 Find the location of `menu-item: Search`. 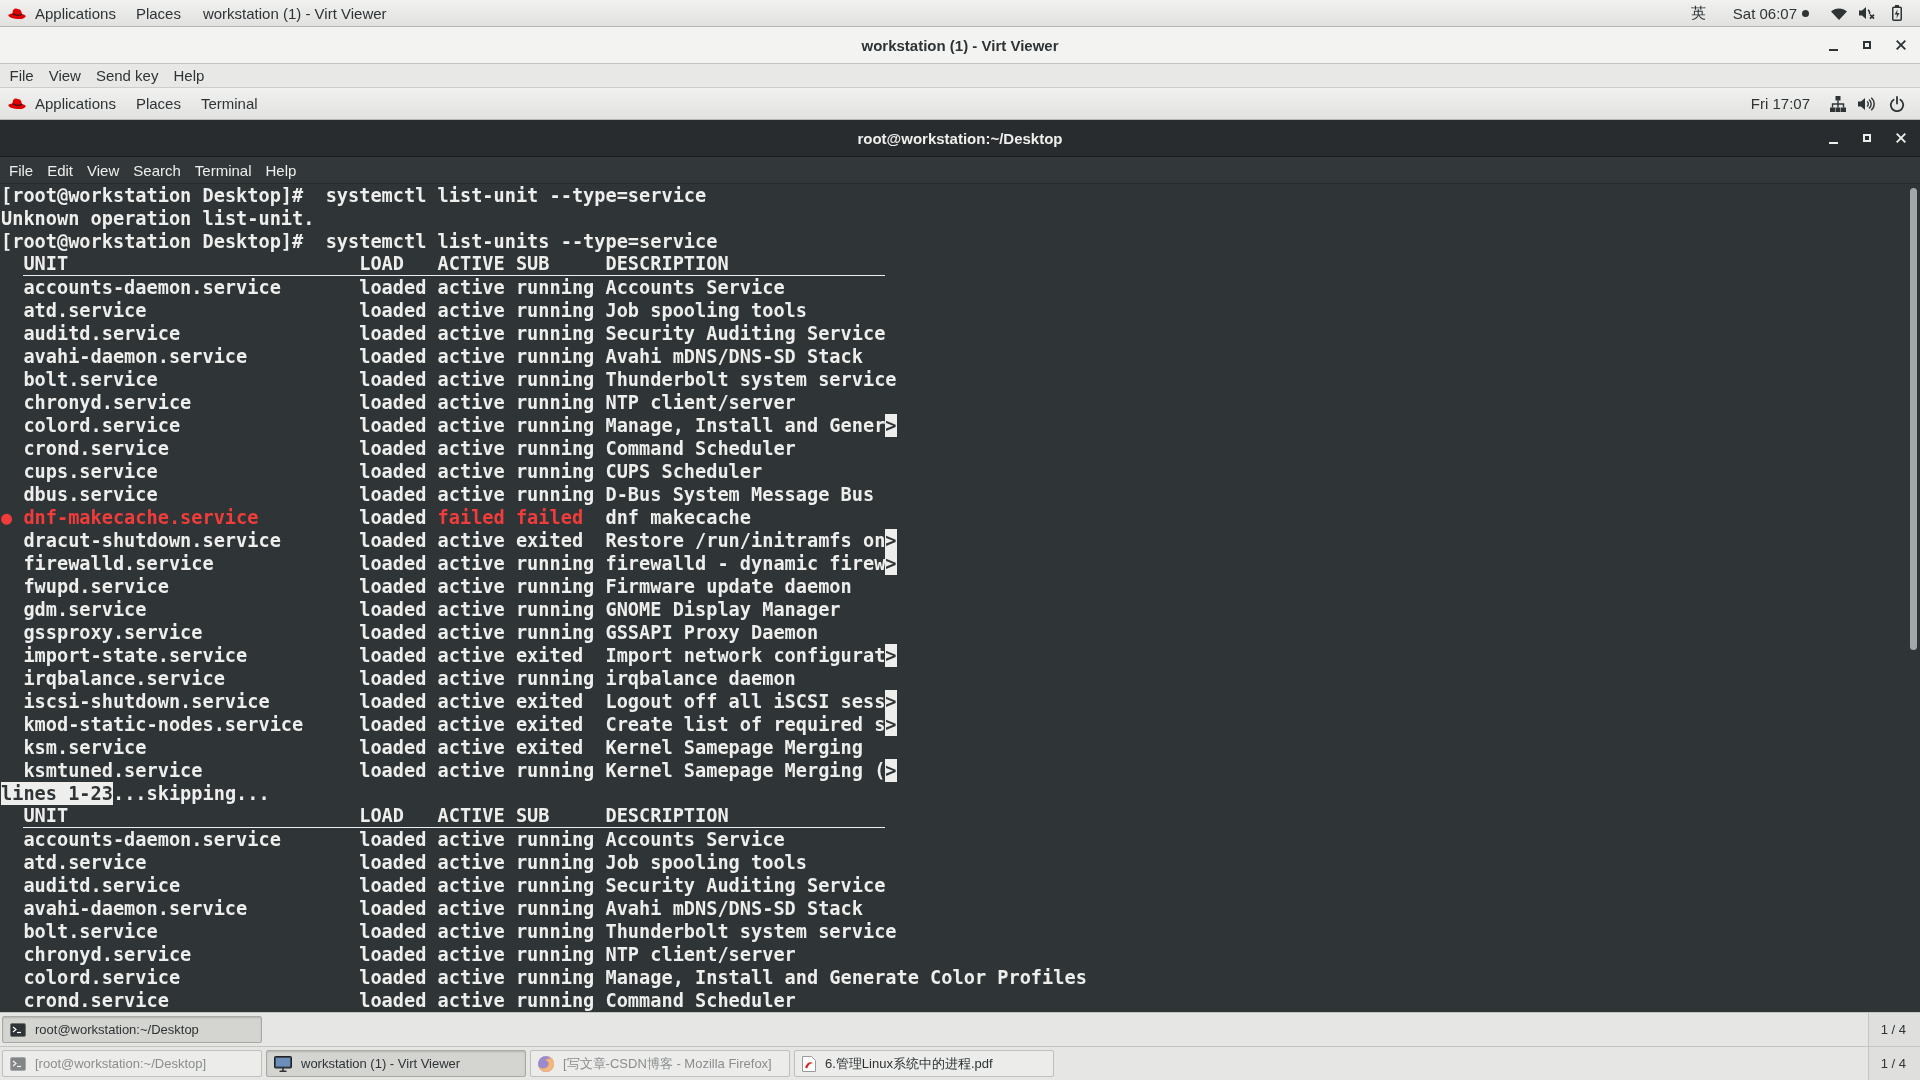

menu-item: Search is located at coordinates (157, 170).